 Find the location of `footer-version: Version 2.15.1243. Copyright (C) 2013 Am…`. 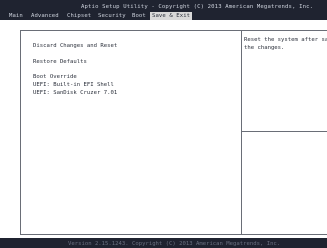

footer-version: Version 2.15.1243. Copyright (C) 2013 Am… is located at coordinates (174, 244).